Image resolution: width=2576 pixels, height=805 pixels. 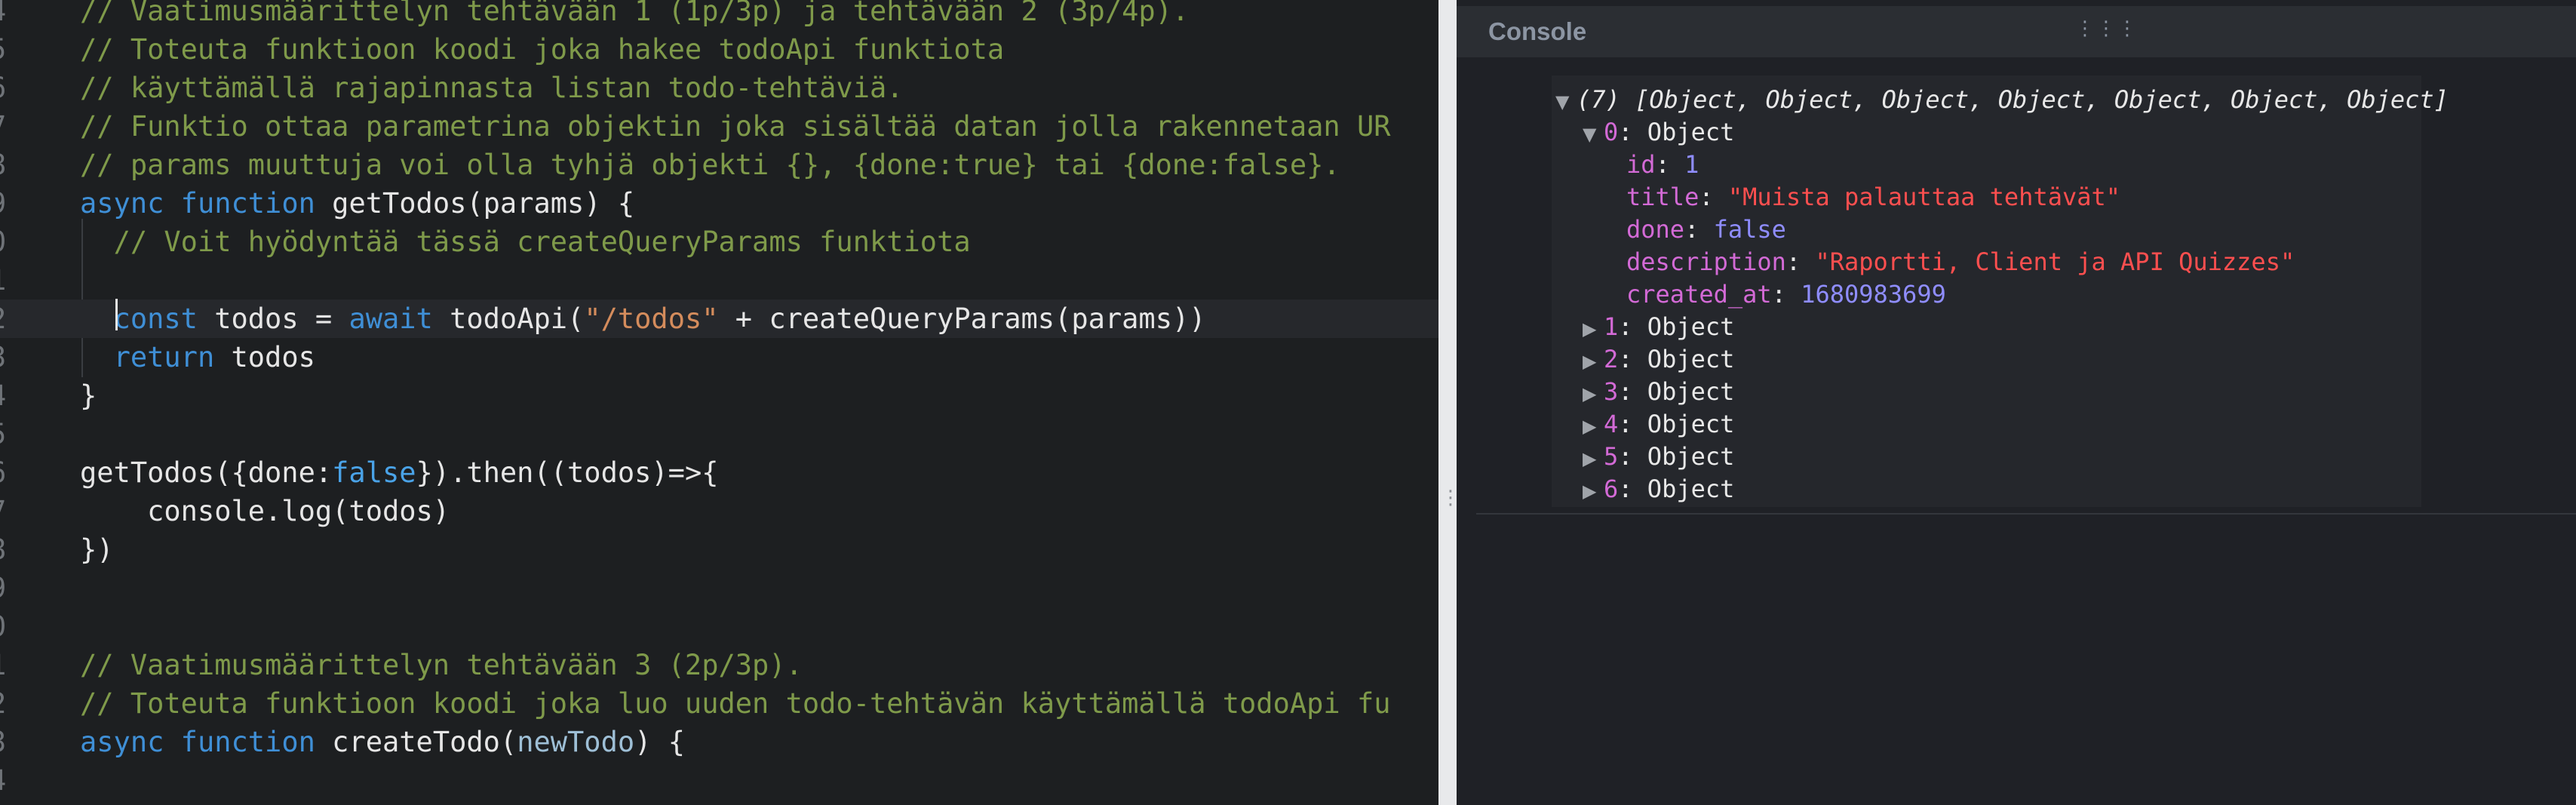 What do you see at coordinates (1658, 327) in the screenshot?
I see `array-item-row: ▶ 1: Object` at bounding box center [1658, 327].